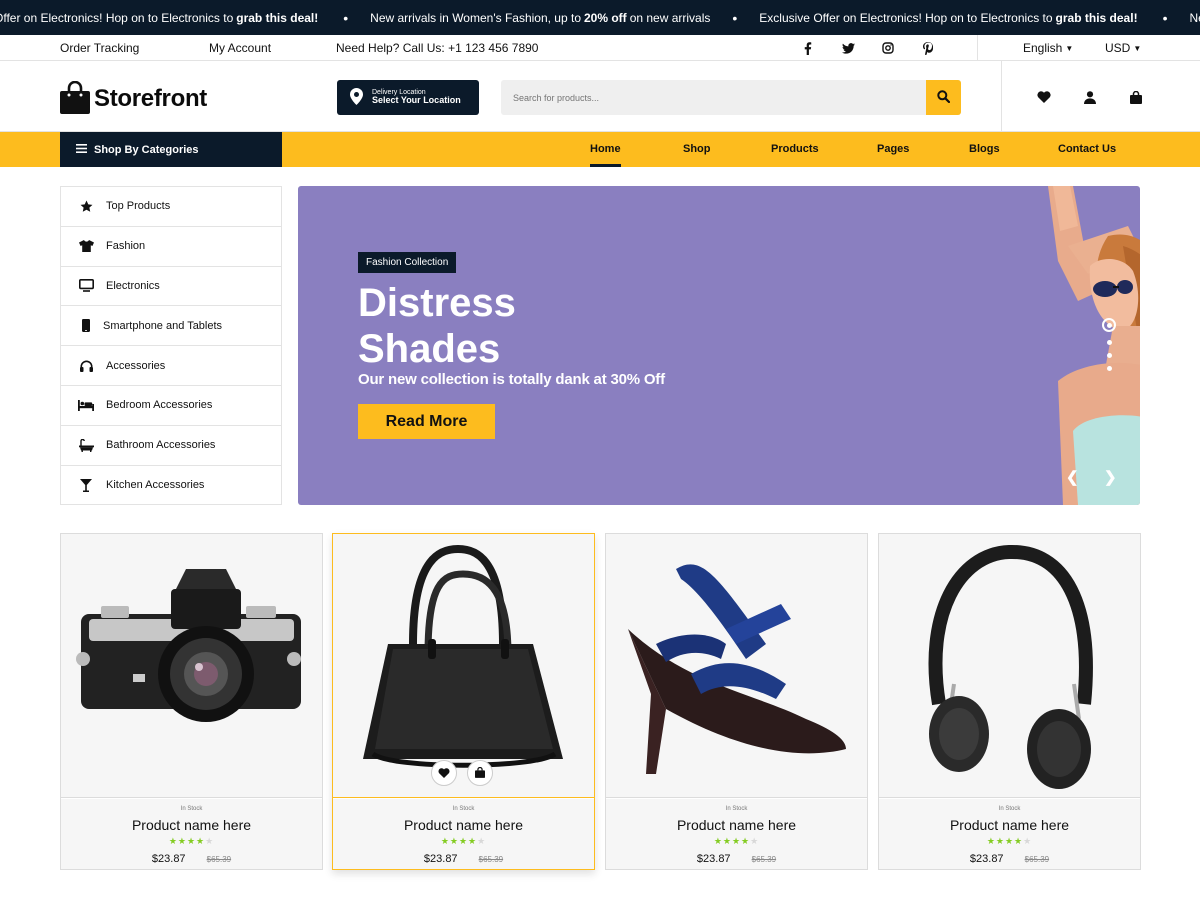 The image size is (1200, 900). Describe the element at coordinates (188, 645) in the screenshot. I see `camera-image` at that location.